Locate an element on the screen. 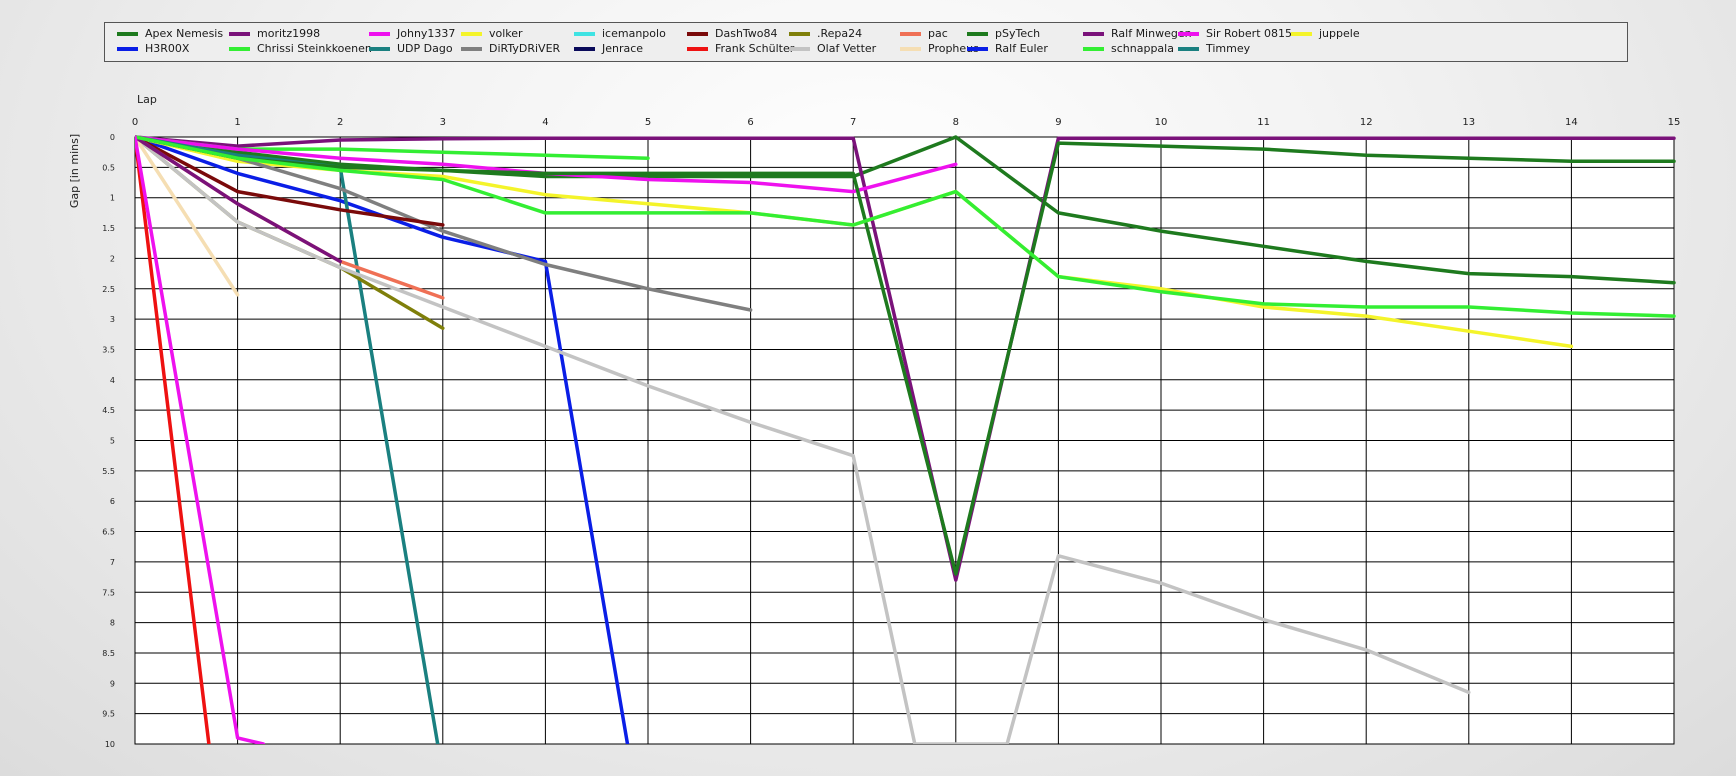  x-tick-label: 9 is located at coordinates (1058, 122).